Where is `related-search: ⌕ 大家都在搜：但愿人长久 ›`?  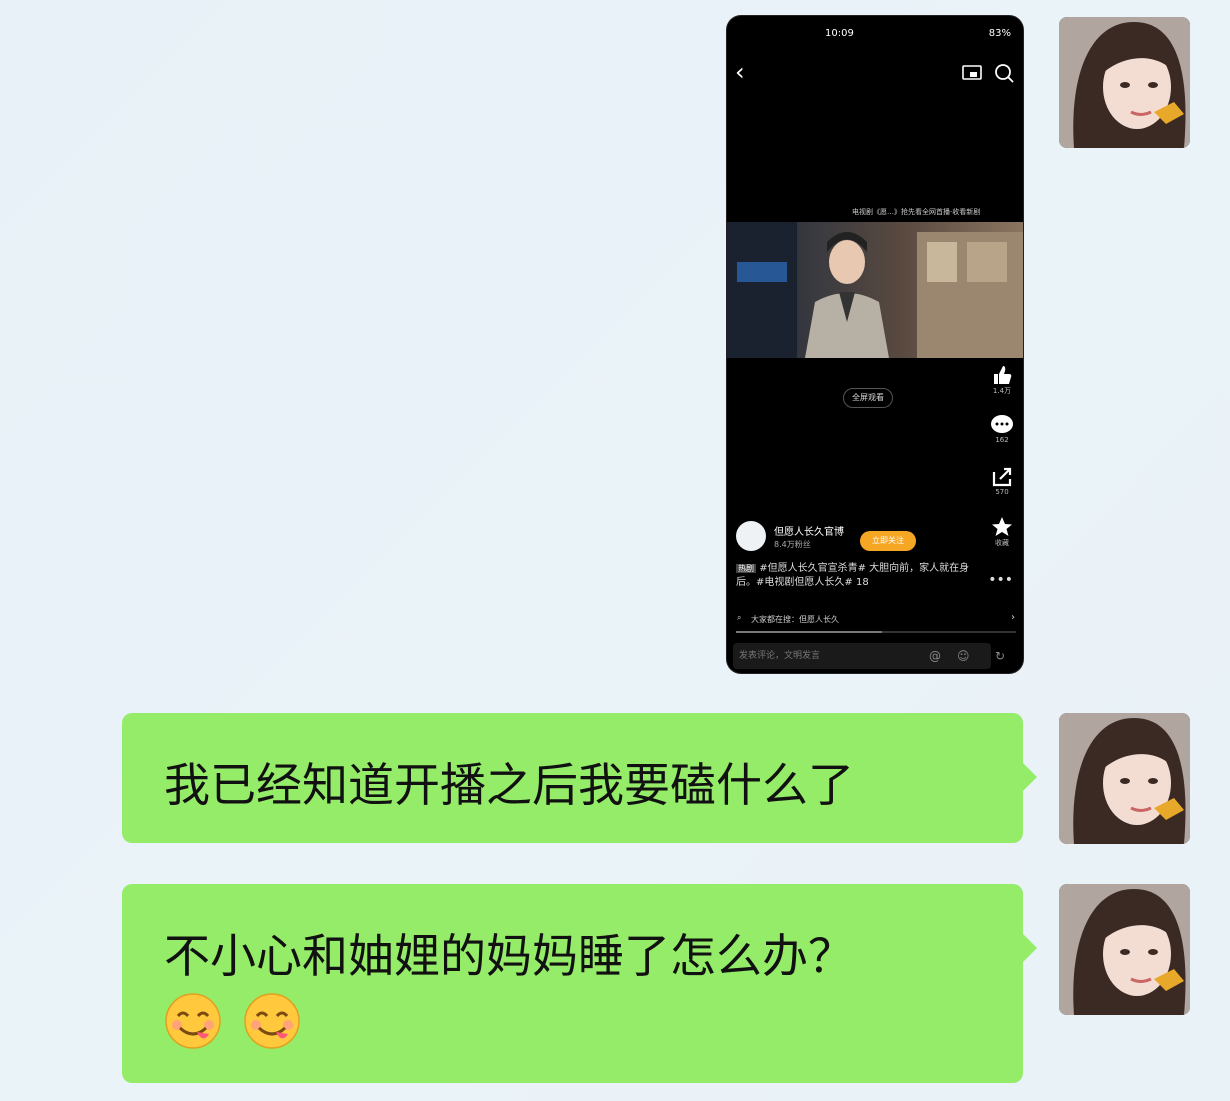 related-search: ⌕ 大家都在搜：但愿人长久 › is located at coordinates (875, 620).